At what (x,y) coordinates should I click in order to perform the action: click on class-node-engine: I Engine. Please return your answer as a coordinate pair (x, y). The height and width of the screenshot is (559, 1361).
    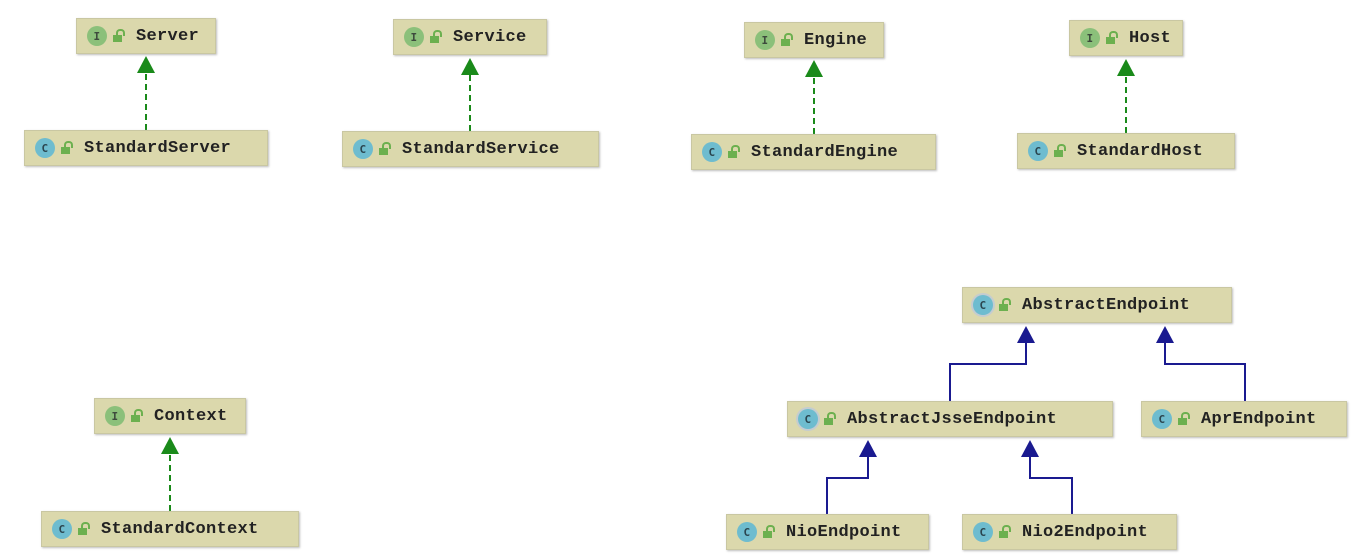
    Looking at the image, I should click on (814, 40).